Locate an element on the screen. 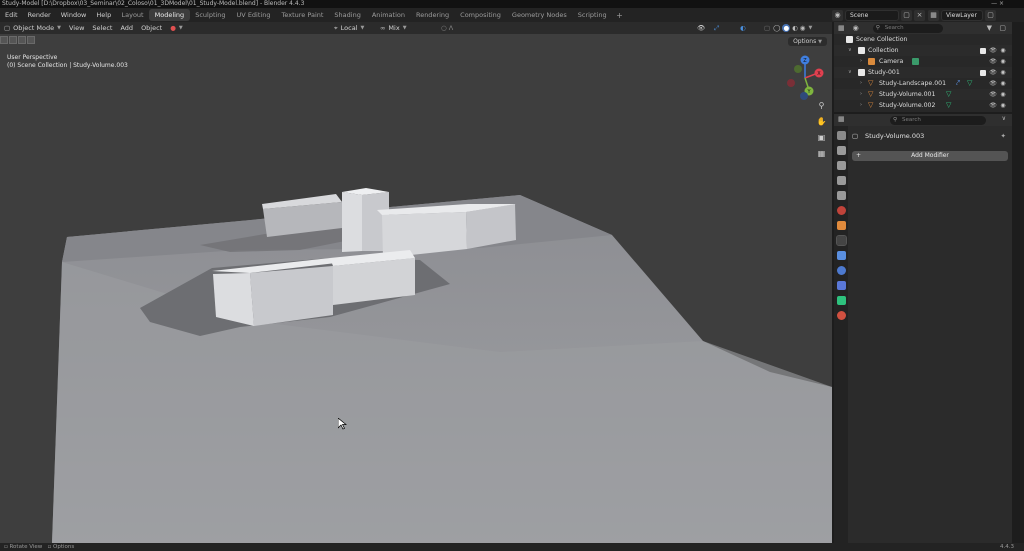 This screenshot has width=1024, height=551. object-color-icon: ● ▼ is located at coordinates (176, 28).